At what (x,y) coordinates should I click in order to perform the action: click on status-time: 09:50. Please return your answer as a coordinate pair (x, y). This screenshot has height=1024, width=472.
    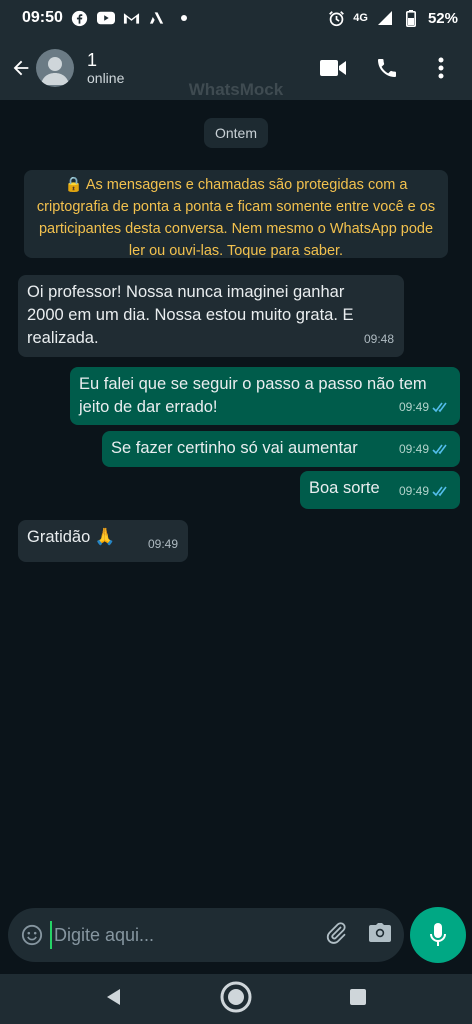
    Looking at the image, I should click on (42, 17).